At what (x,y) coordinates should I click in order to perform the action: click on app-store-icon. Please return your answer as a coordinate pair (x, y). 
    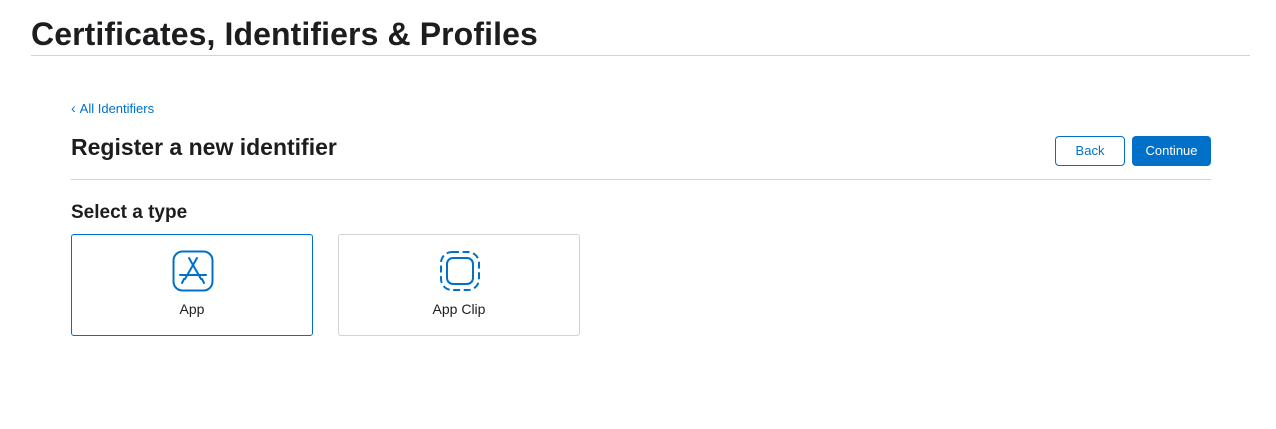
    Looking at the image, I should click on (193, 271).